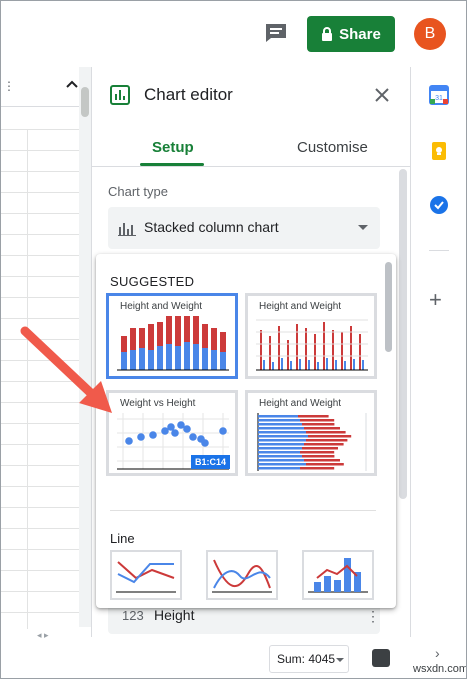  What do you see at coordinates (309, 659) in the screenshot?
I see `sum-dropdown: Sum: 4045` at bounding box center [309, 659].